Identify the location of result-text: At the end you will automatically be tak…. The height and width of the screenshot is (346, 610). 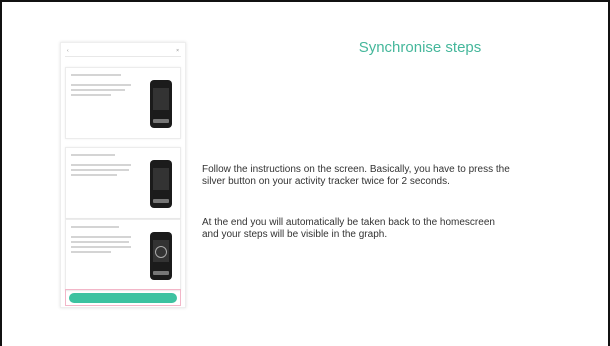
(348, 228).